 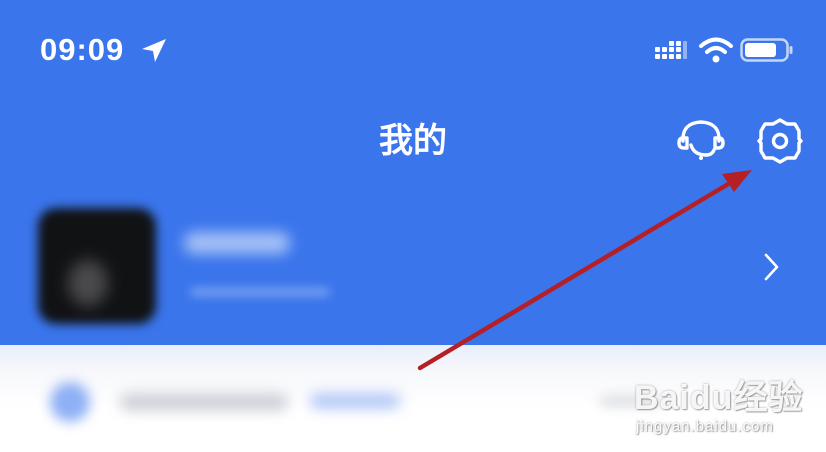 I want to click on page-title: 我的, so click(x=413, y=141).